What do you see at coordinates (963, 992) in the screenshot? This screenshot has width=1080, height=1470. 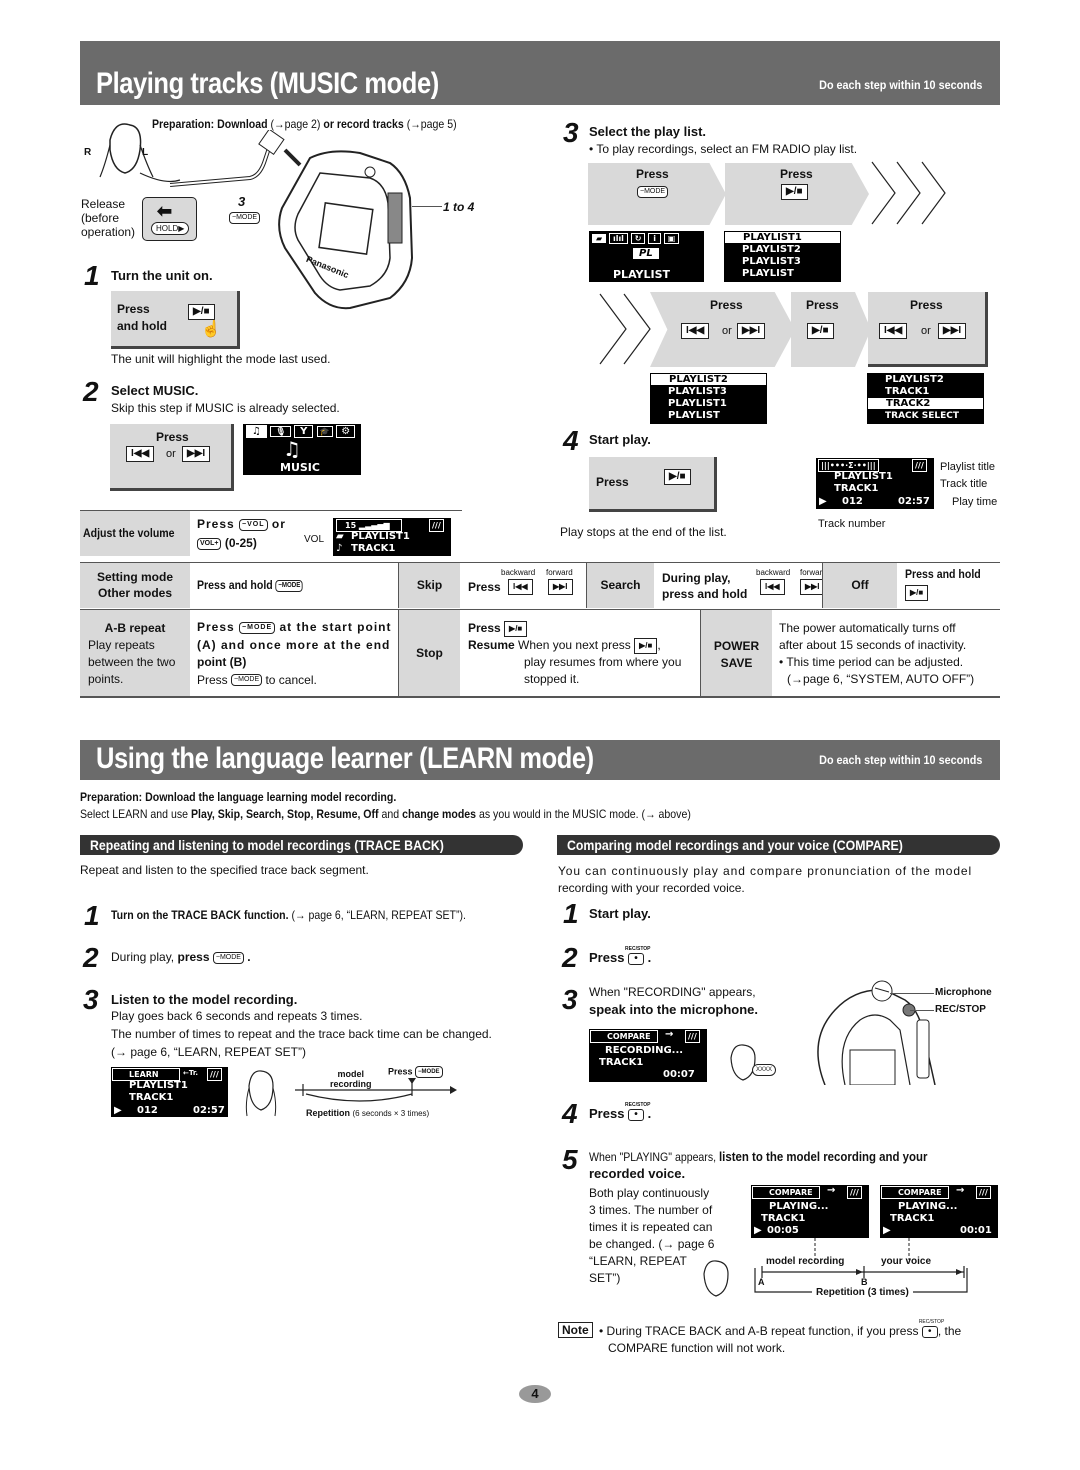 I see `microphone-label: Microphone` at bounding box center [963, 992].